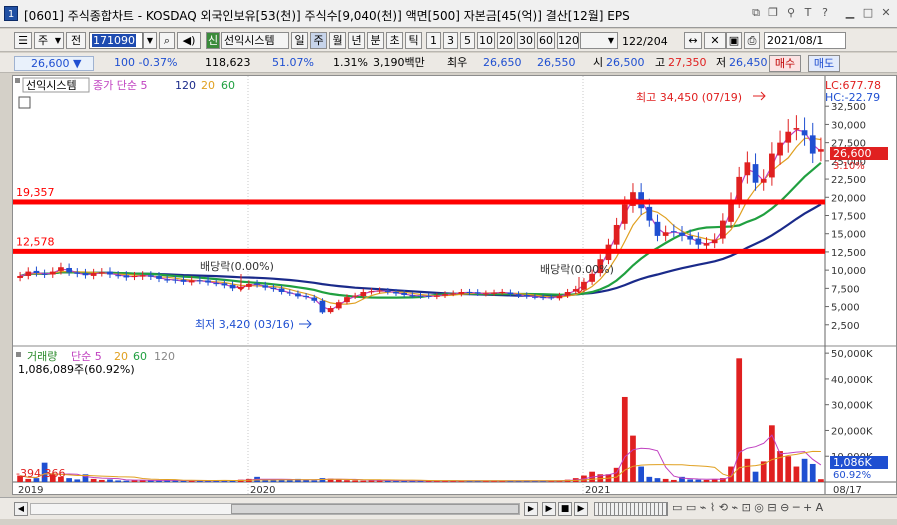  Describe the element at coordinates (565, 509) in the screenshot. I see `stop-button: ■` at that location.